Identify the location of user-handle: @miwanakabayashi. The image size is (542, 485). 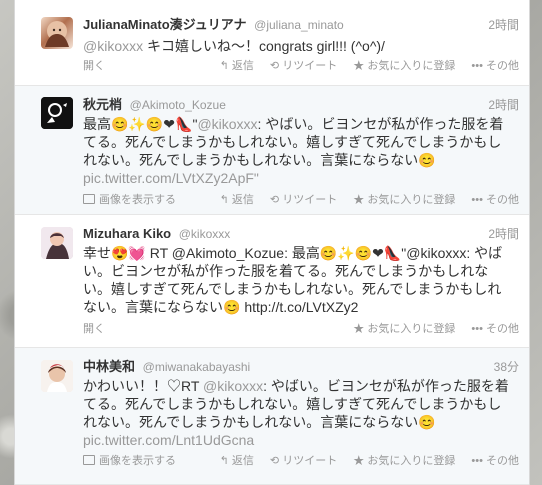
(197, 367).